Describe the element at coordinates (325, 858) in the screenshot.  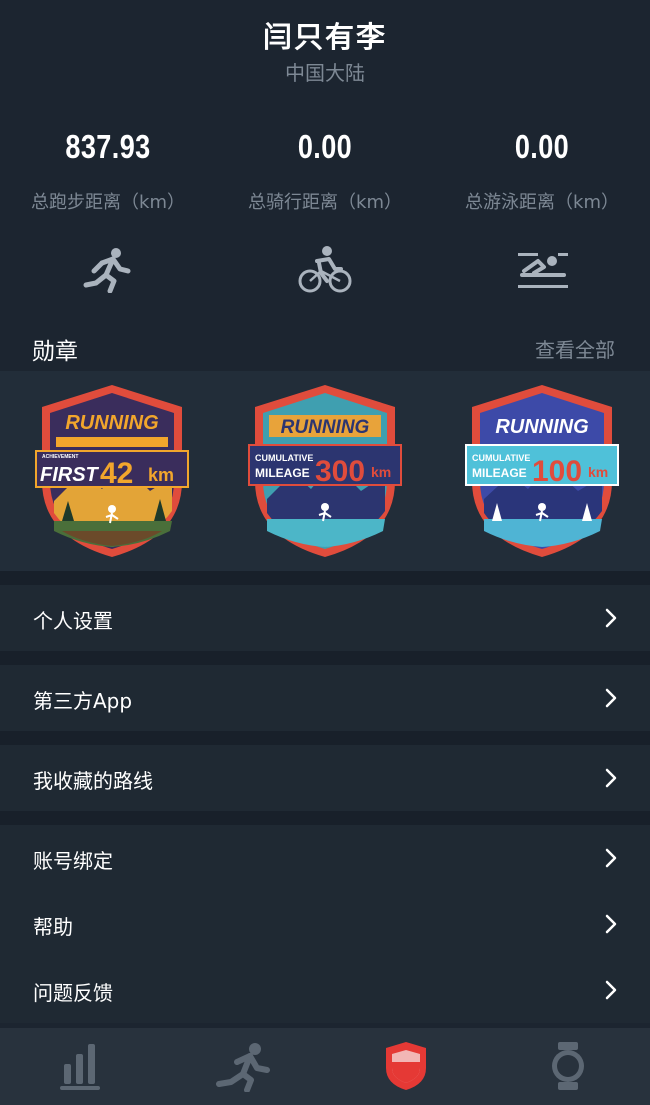
I see `menu-account-binding: 账号绑定` at that location.